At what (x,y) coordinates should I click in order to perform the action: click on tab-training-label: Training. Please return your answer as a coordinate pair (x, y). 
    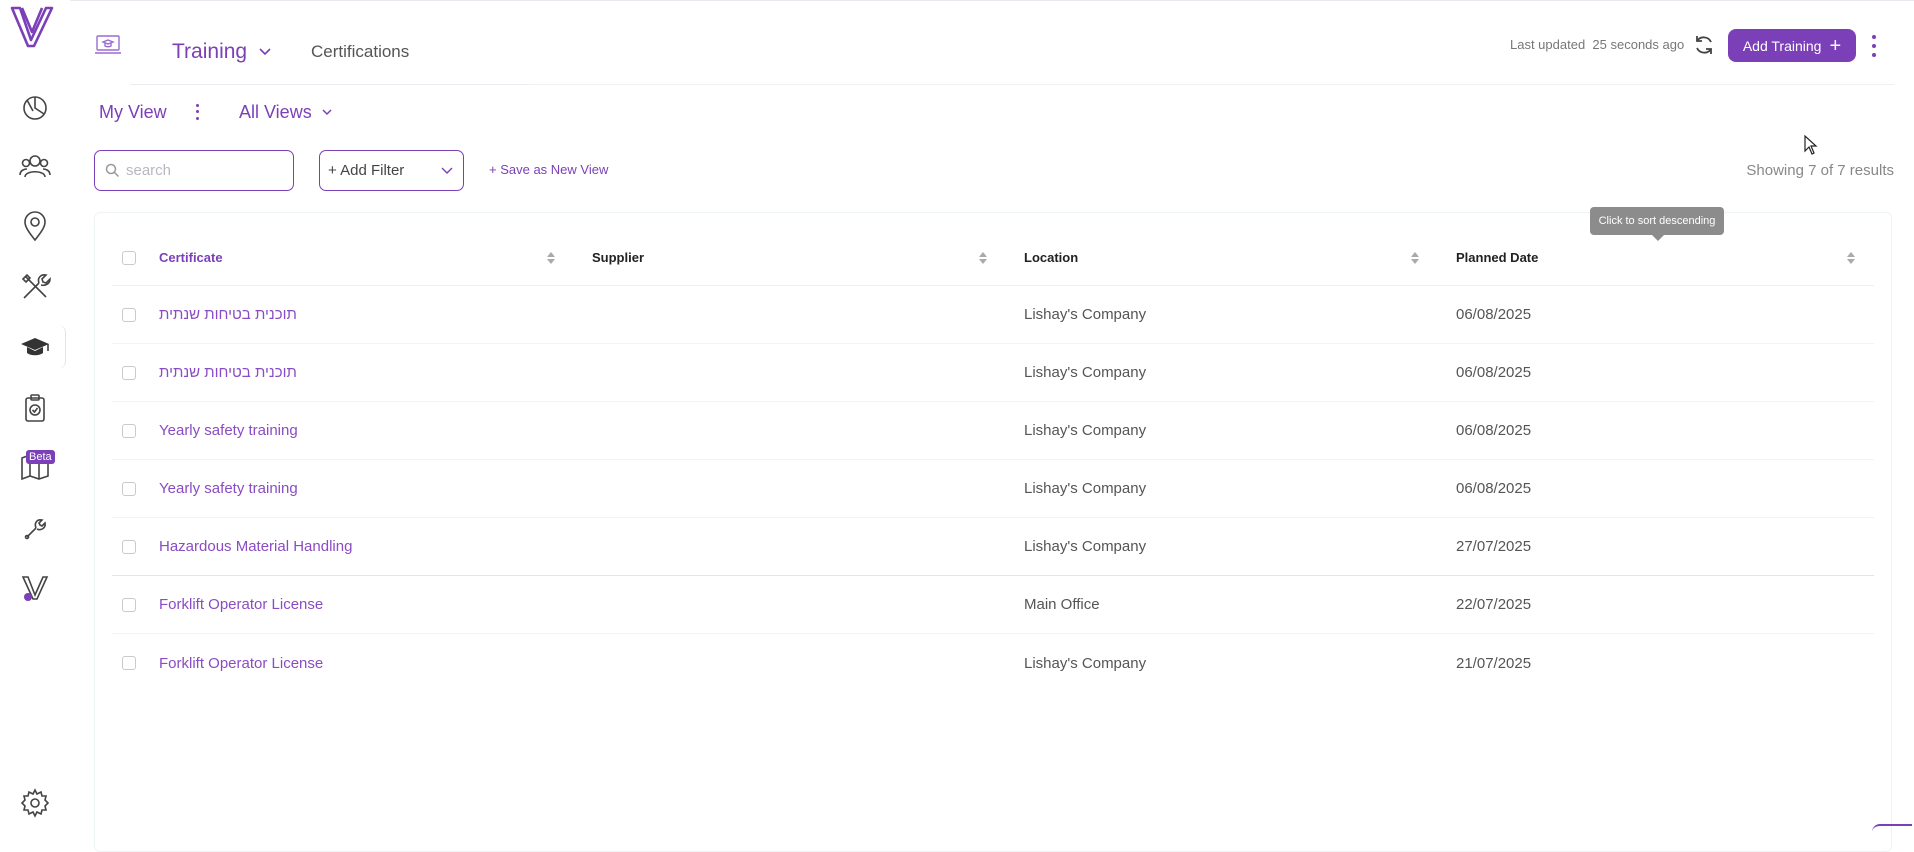
    Looking at the image, I should click on (210, 51).